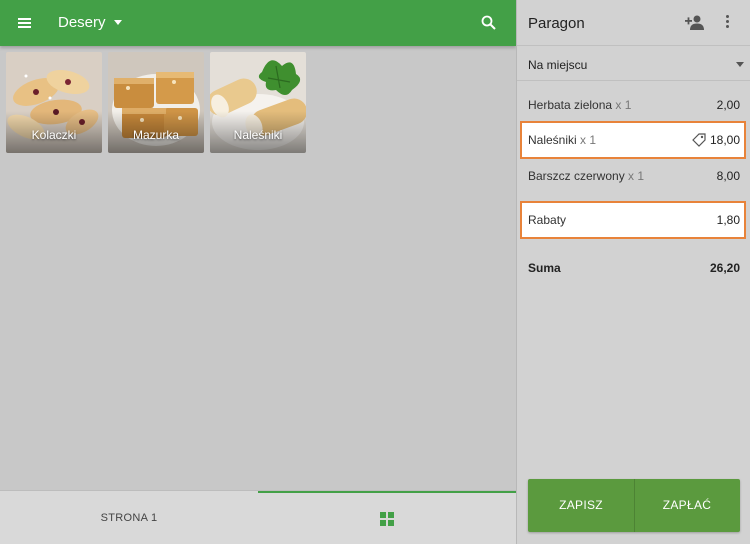  What do you see at coordinates (740, 64) in the screenshot?
I see `chevron-down-icon` at bounding box center [740, 64].